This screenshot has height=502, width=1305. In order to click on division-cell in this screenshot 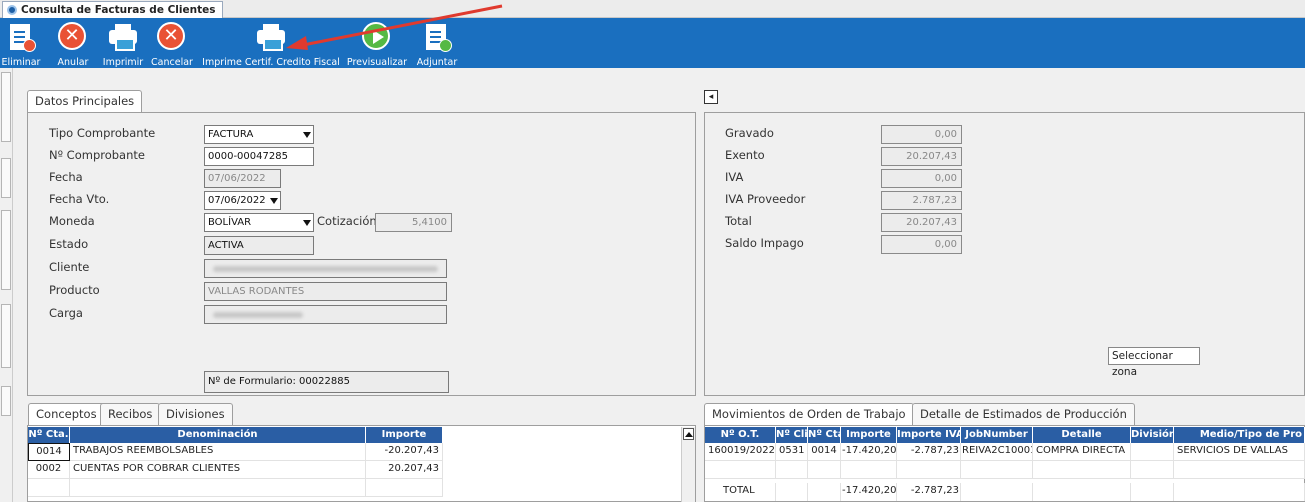, I will do `click(1152, 452)`.